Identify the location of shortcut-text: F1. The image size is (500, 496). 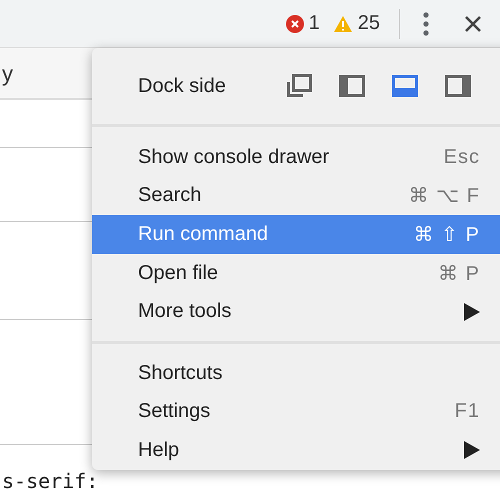
(467, 412).